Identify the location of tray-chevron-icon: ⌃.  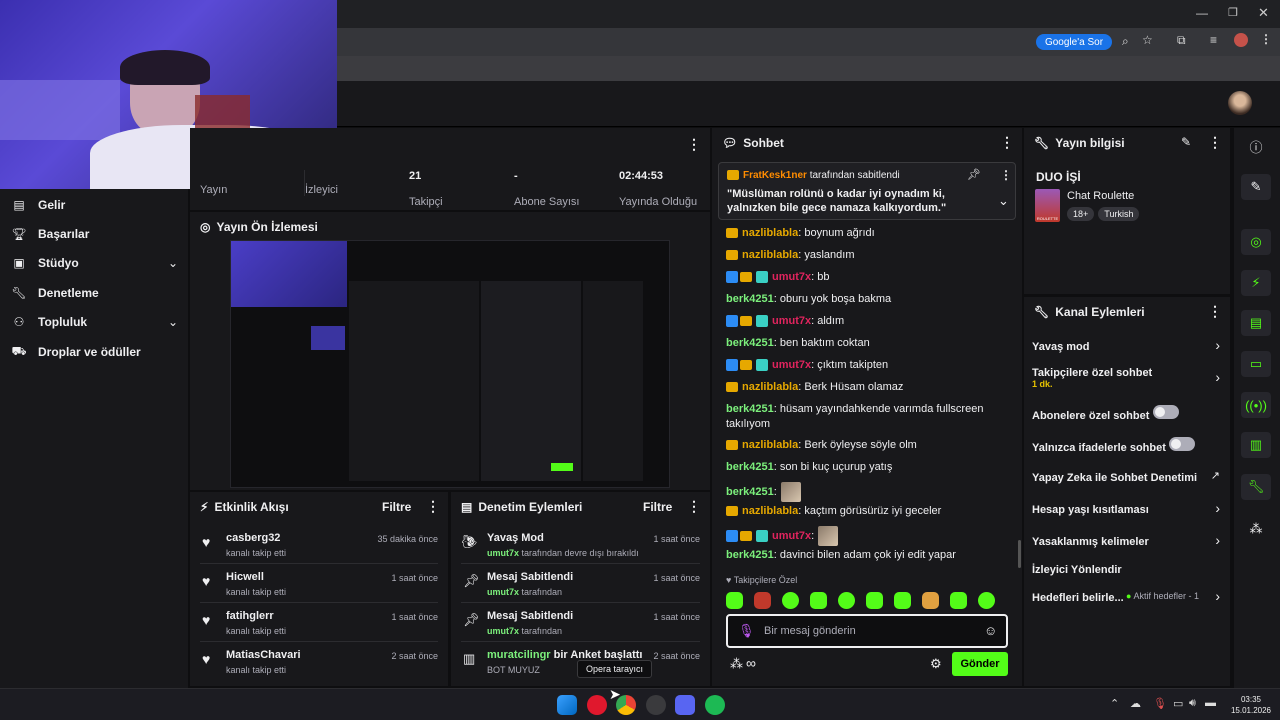
(1114, 703).